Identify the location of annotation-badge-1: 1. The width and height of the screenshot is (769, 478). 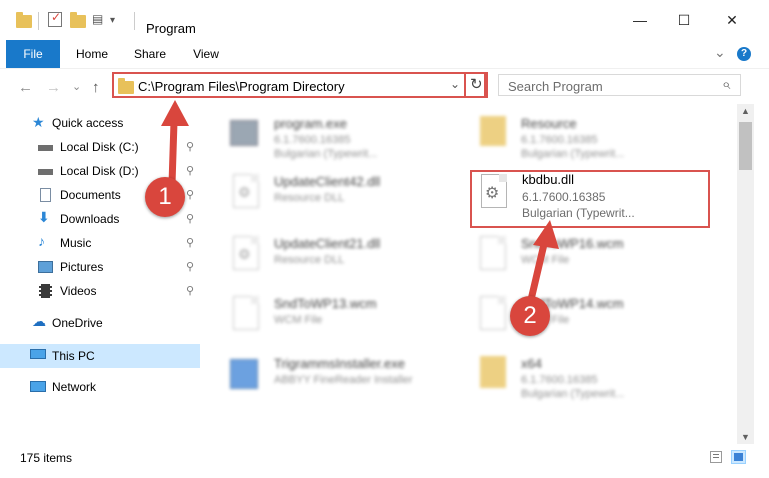
(165, 197).